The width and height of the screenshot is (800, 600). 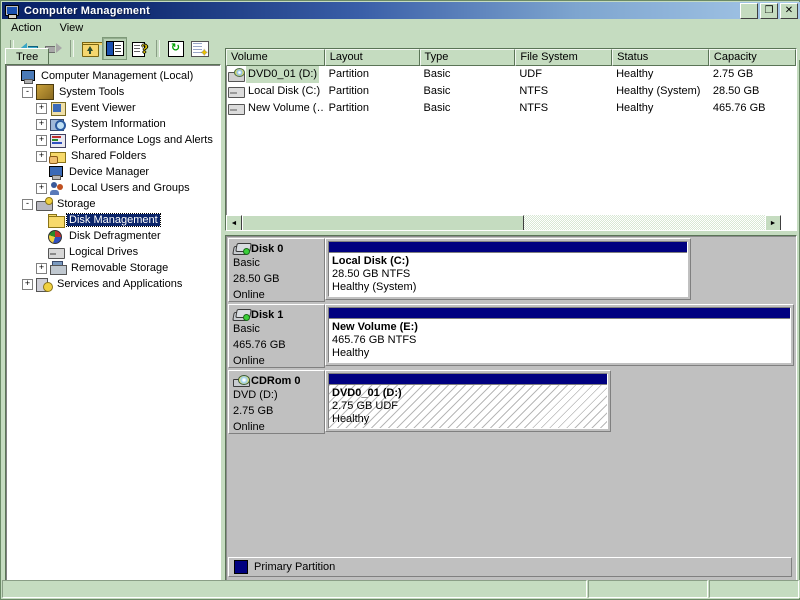 What do you see at coordinates (401, 28) in the screenshot?
I see `menu-bar: Action View` at bounding box center [401, 28].